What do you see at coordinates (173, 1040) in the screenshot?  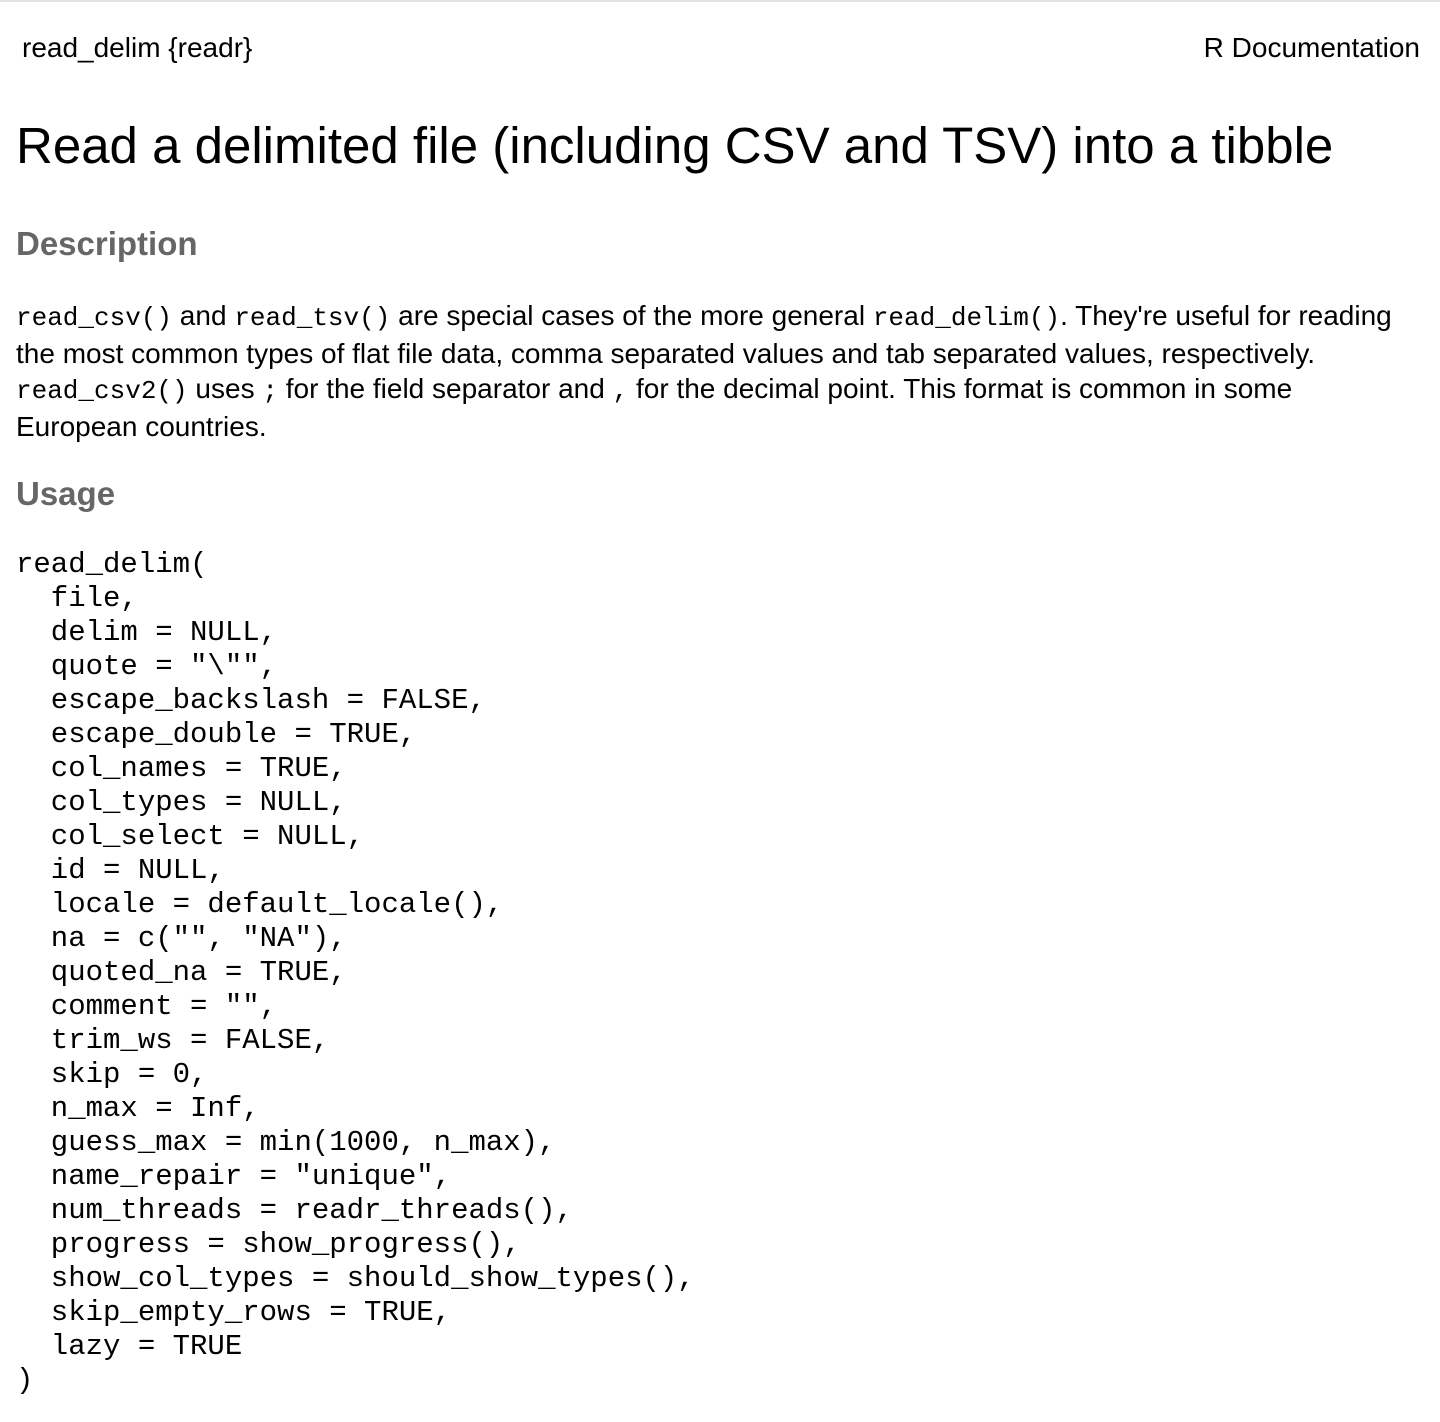 I see `usage-code-line: trim_ws = FALSE,` at bounding box center [173, 1040].